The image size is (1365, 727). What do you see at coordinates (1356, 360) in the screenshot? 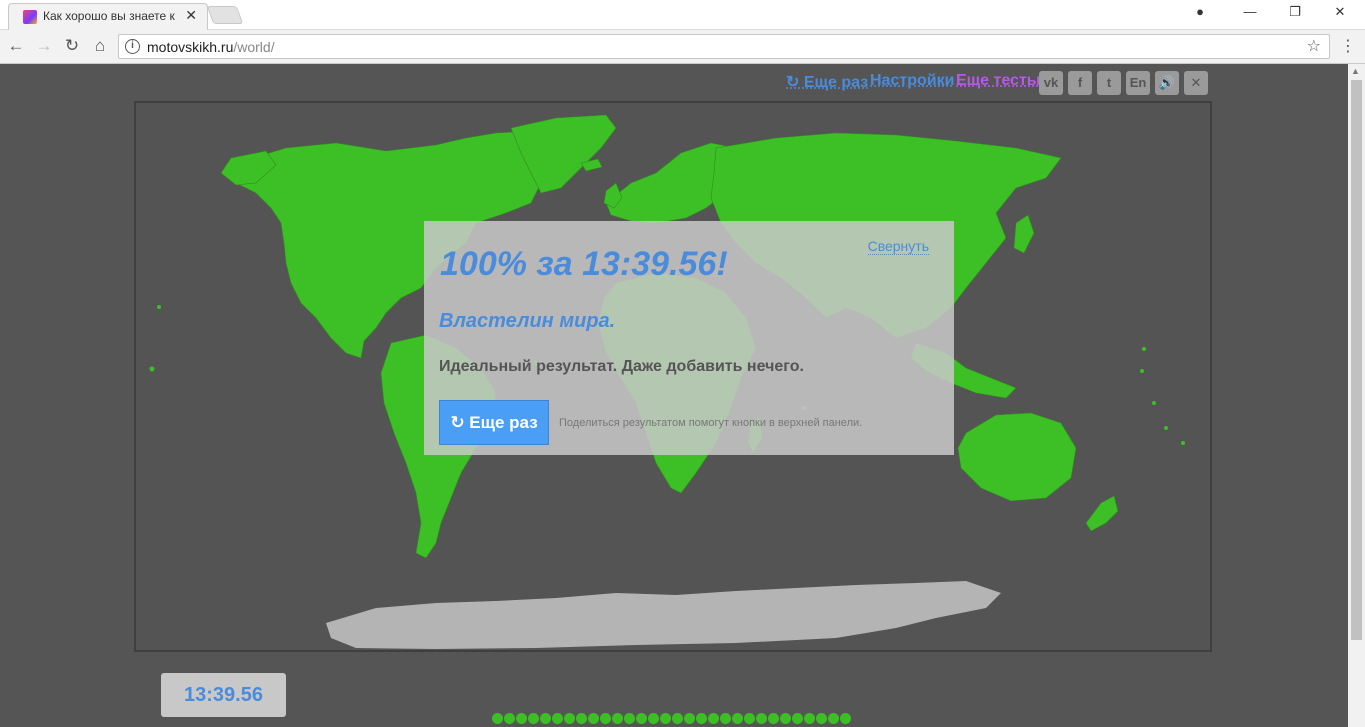
I see `scrollbar-thumb` at bounding box center [1356, 360].